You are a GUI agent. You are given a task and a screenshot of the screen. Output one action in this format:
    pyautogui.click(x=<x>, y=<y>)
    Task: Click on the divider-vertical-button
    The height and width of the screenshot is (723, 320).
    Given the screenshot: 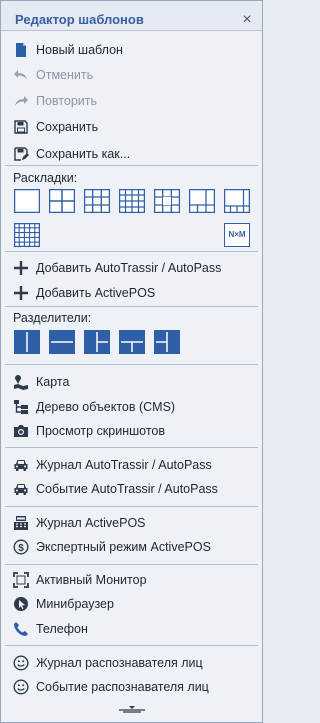 What is the action you would take?
    pyautogui.click(x=27, y=342)
    